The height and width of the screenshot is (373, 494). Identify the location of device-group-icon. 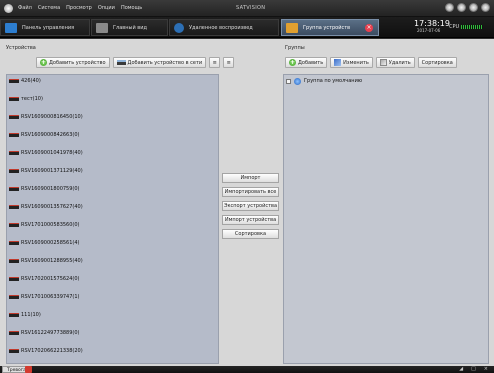
(292, 27).